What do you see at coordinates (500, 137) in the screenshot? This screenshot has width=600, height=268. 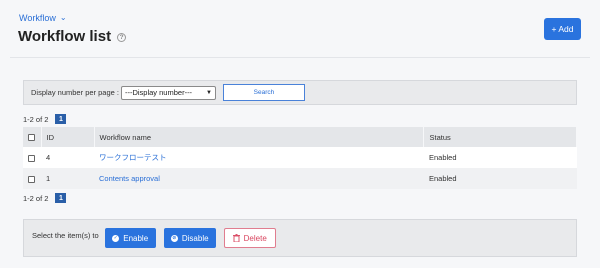 I see `header-status: Status` at bounding box center [500, 137].